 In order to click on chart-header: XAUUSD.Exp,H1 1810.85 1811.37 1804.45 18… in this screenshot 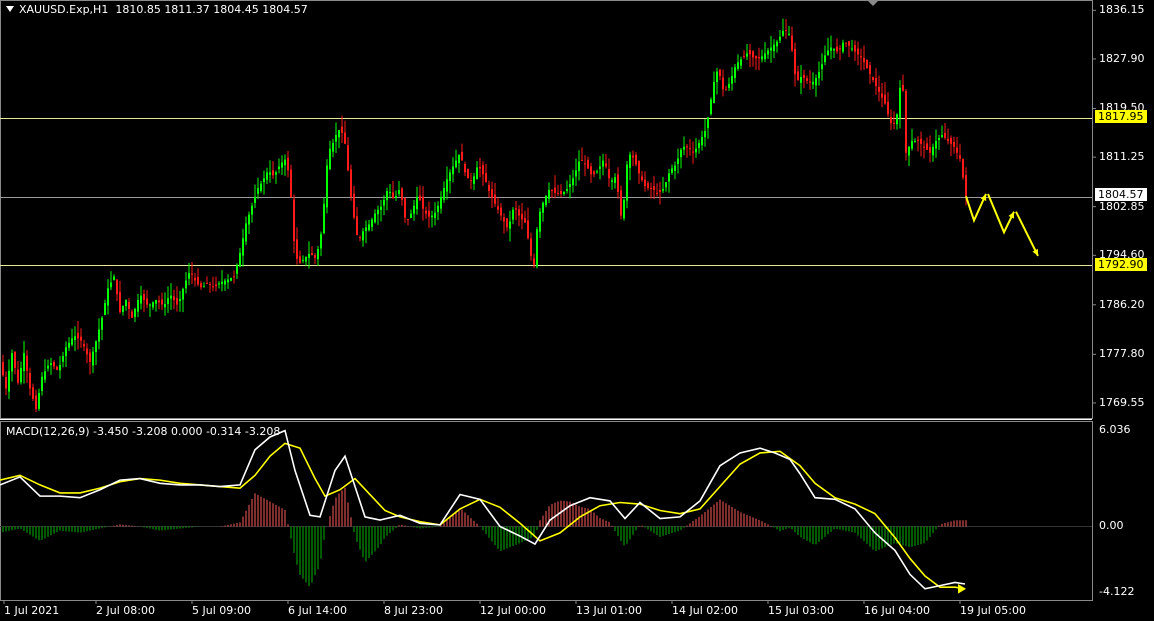, I will do `click(157, 9)`.